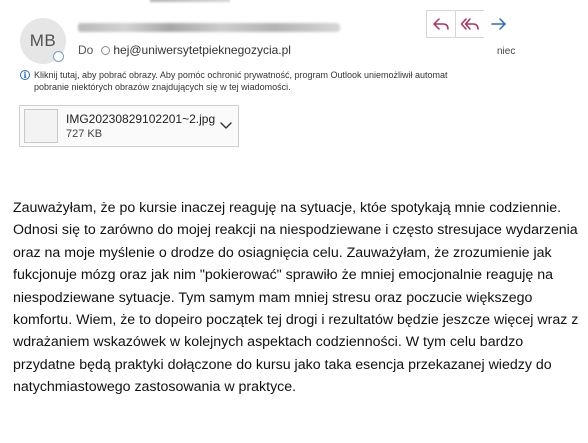  I want to click on reply-icon, so click(441, 24).